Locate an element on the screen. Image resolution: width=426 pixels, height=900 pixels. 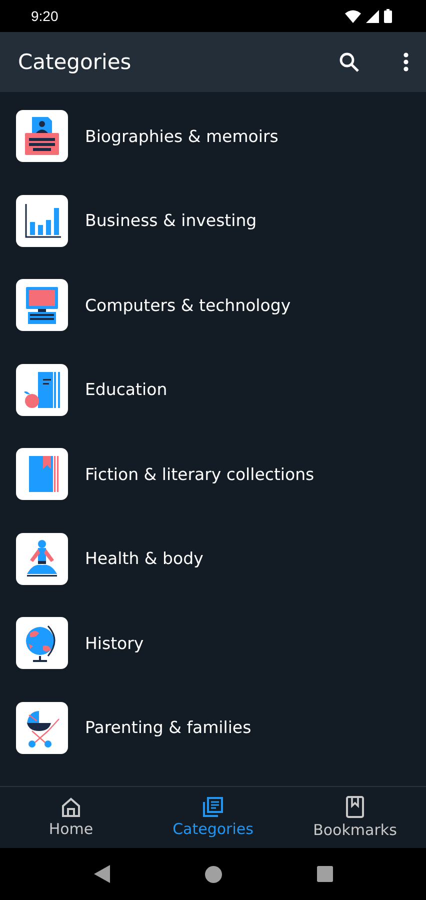
home-circle-icon is located at coordinates (213, 874).